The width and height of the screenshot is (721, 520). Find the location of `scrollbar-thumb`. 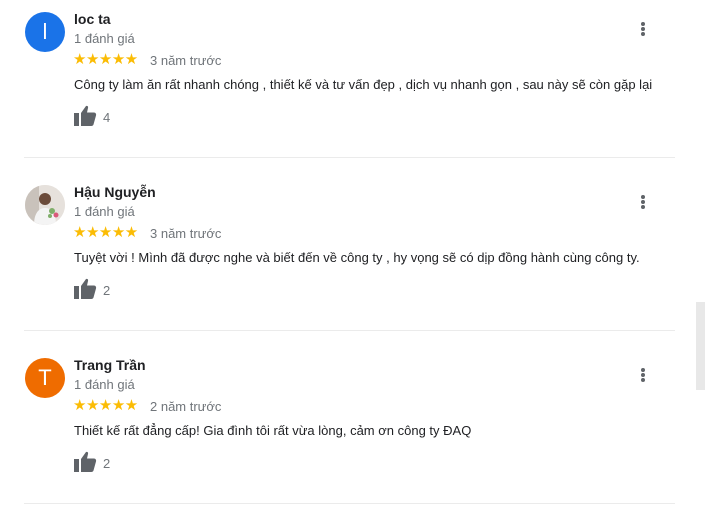

scrollbar-thumb is located at coordinates (700, 346).